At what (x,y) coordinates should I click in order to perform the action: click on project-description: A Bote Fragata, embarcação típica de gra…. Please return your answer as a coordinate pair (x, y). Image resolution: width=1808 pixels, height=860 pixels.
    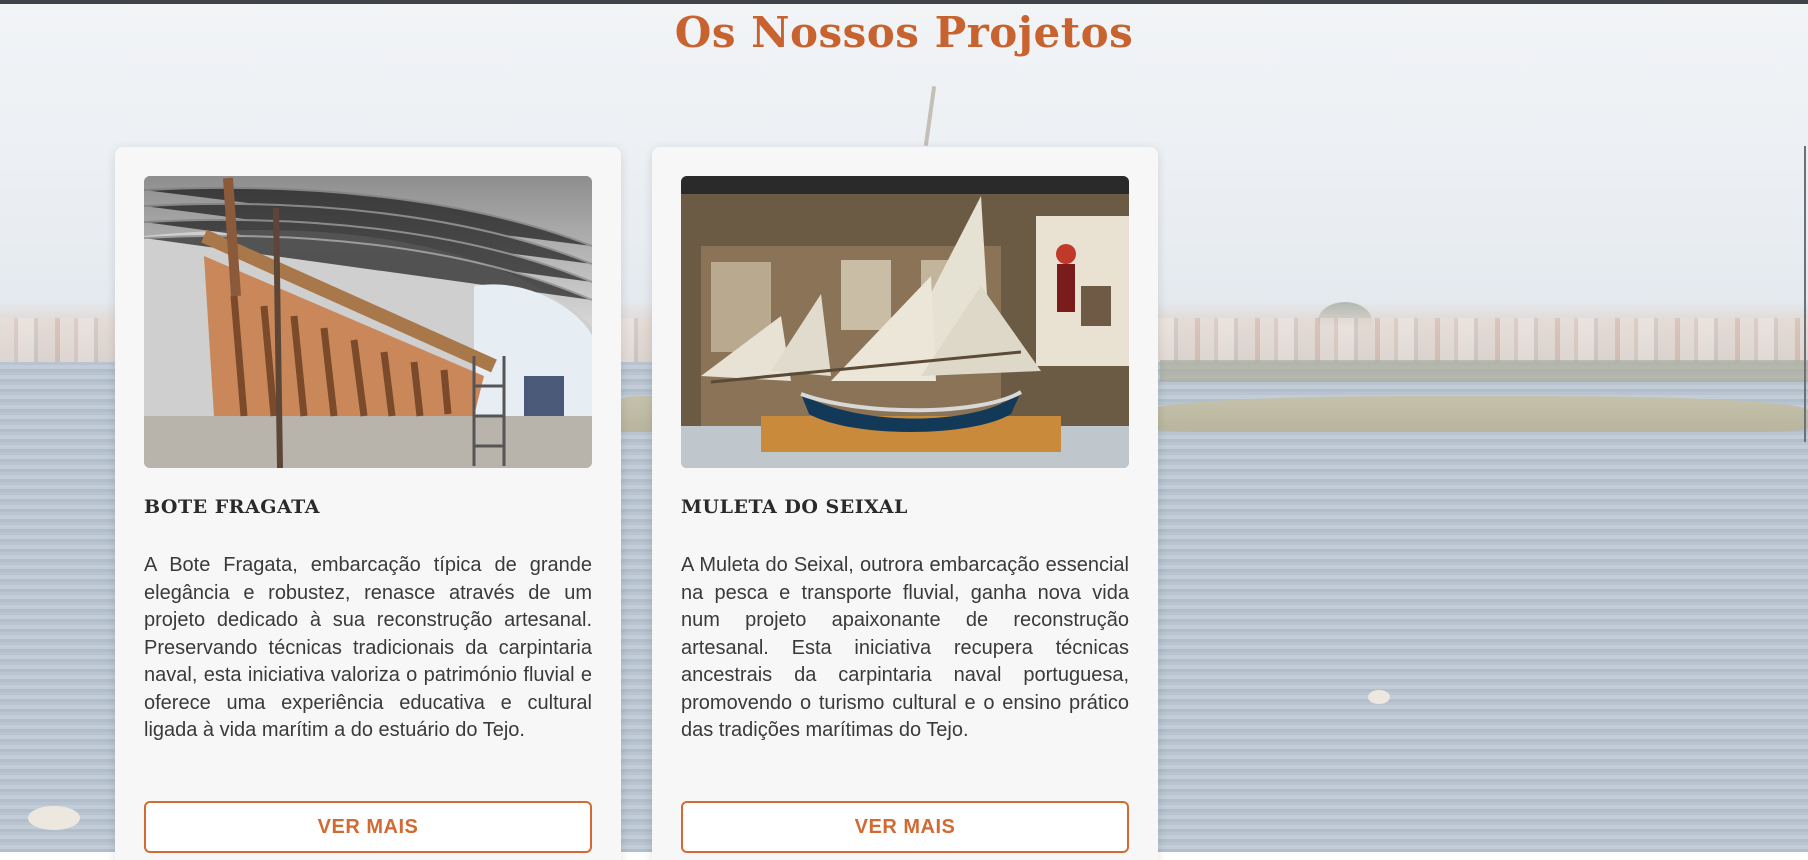
    Looking at the image, I should click on (368, 647).